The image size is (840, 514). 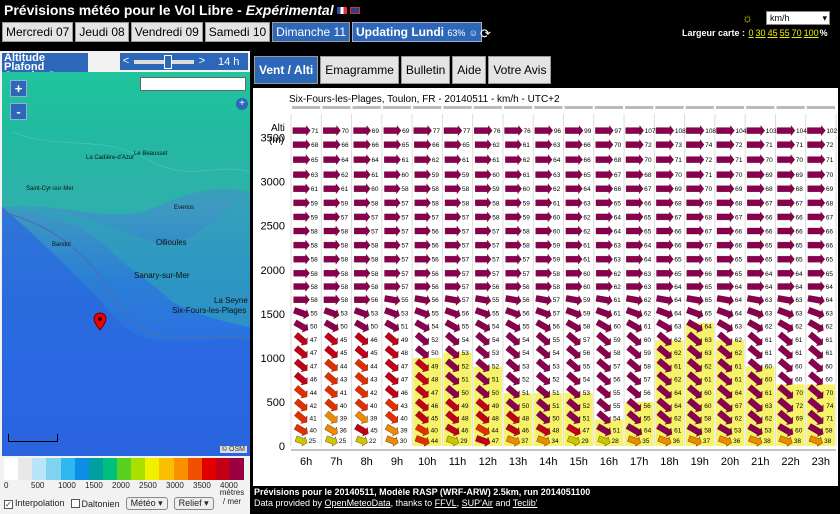 What do you see at coordinates (233, 449) in the screenshot?
I see `osm-credit: © OSM` at bounding box center [233, 449].